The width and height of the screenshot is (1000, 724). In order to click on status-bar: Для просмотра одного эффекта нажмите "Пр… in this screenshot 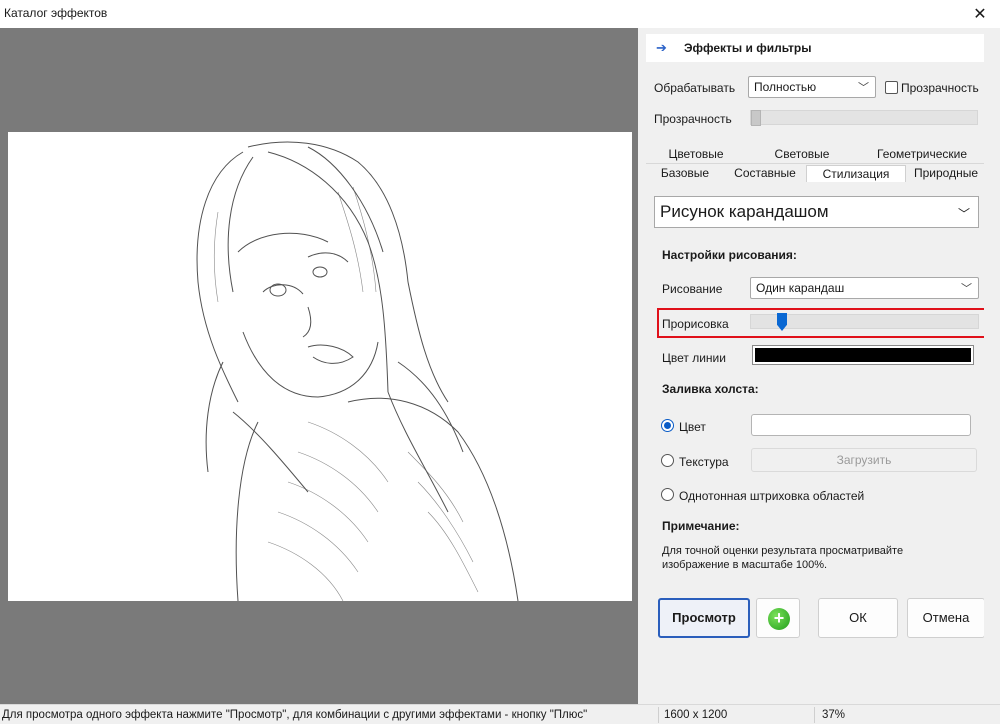, I will do `click(500, 714)`.